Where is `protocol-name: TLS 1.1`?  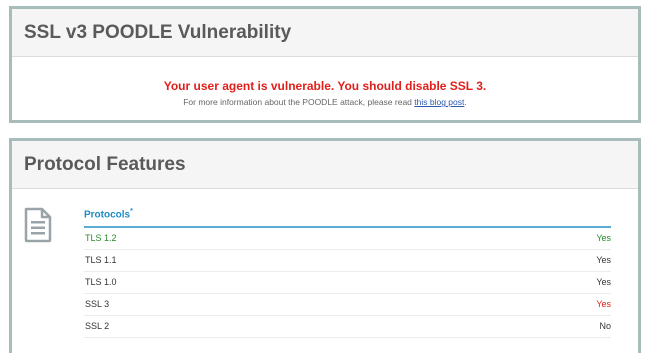 protocol-name: TLS 1.1 is located at coordinates (101, 260).